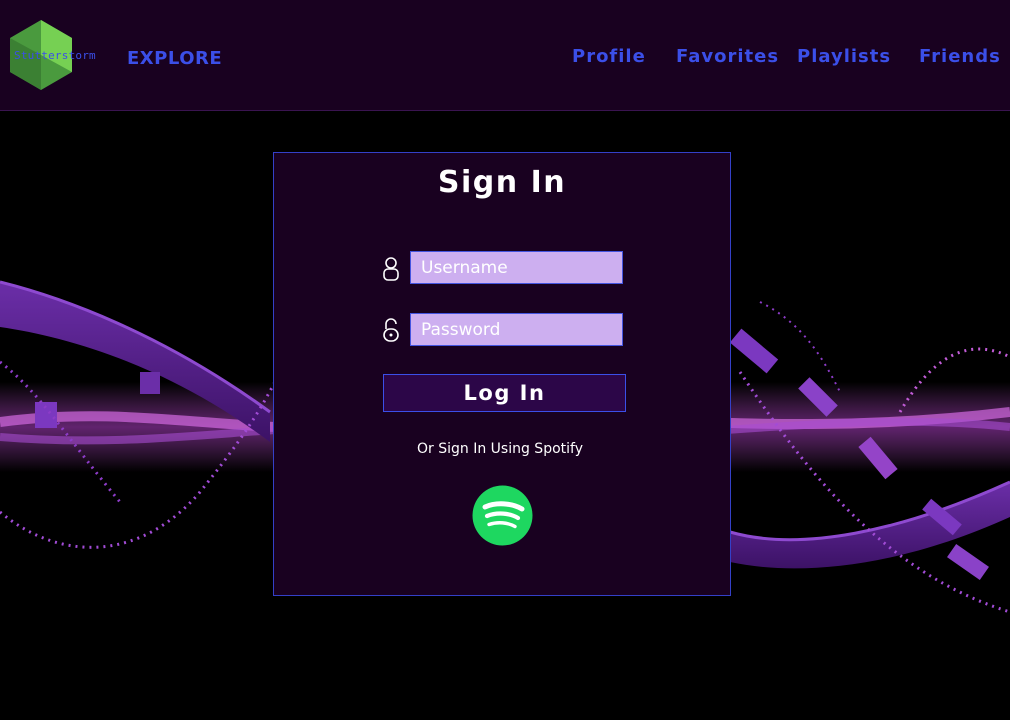  I want to click on nav-profile: Profile, so click(609, 56).